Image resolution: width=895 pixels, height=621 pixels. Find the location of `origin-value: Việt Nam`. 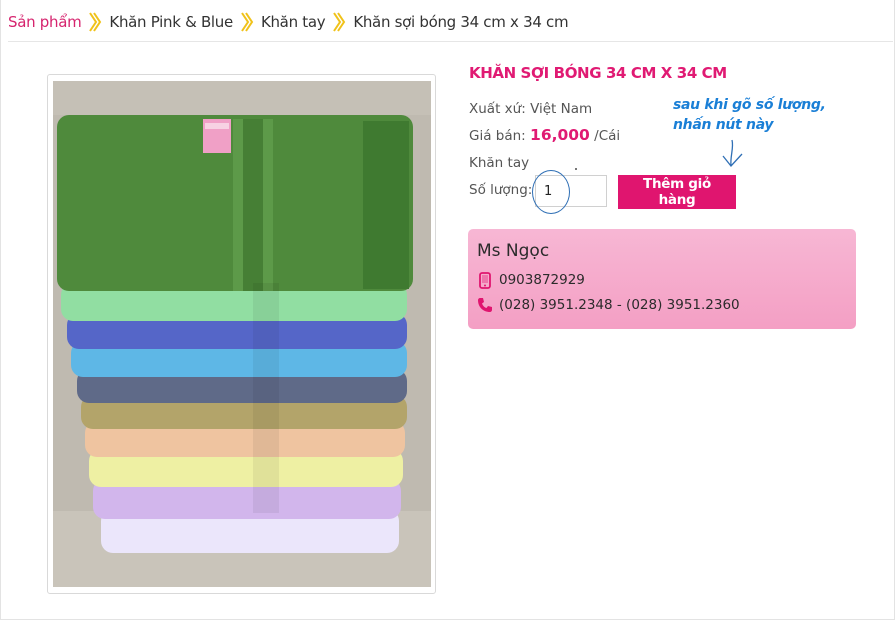

origin-value: Việt Nam is located at coordinates (561, 109).